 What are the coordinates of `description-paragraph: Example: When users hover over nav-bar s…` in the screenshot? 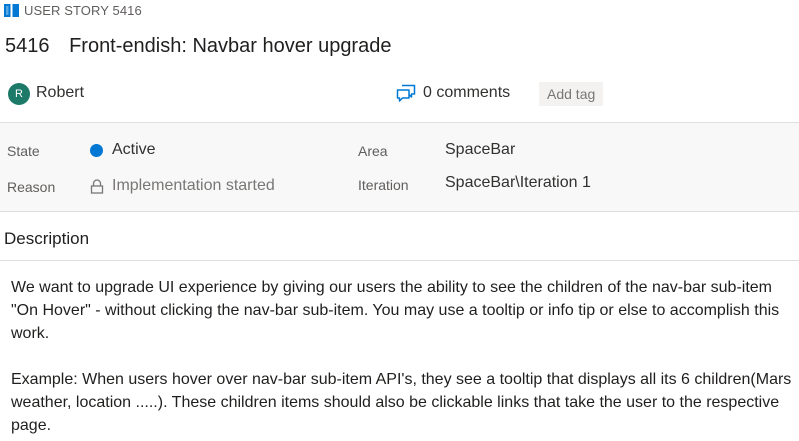 It's located at (401, 402).